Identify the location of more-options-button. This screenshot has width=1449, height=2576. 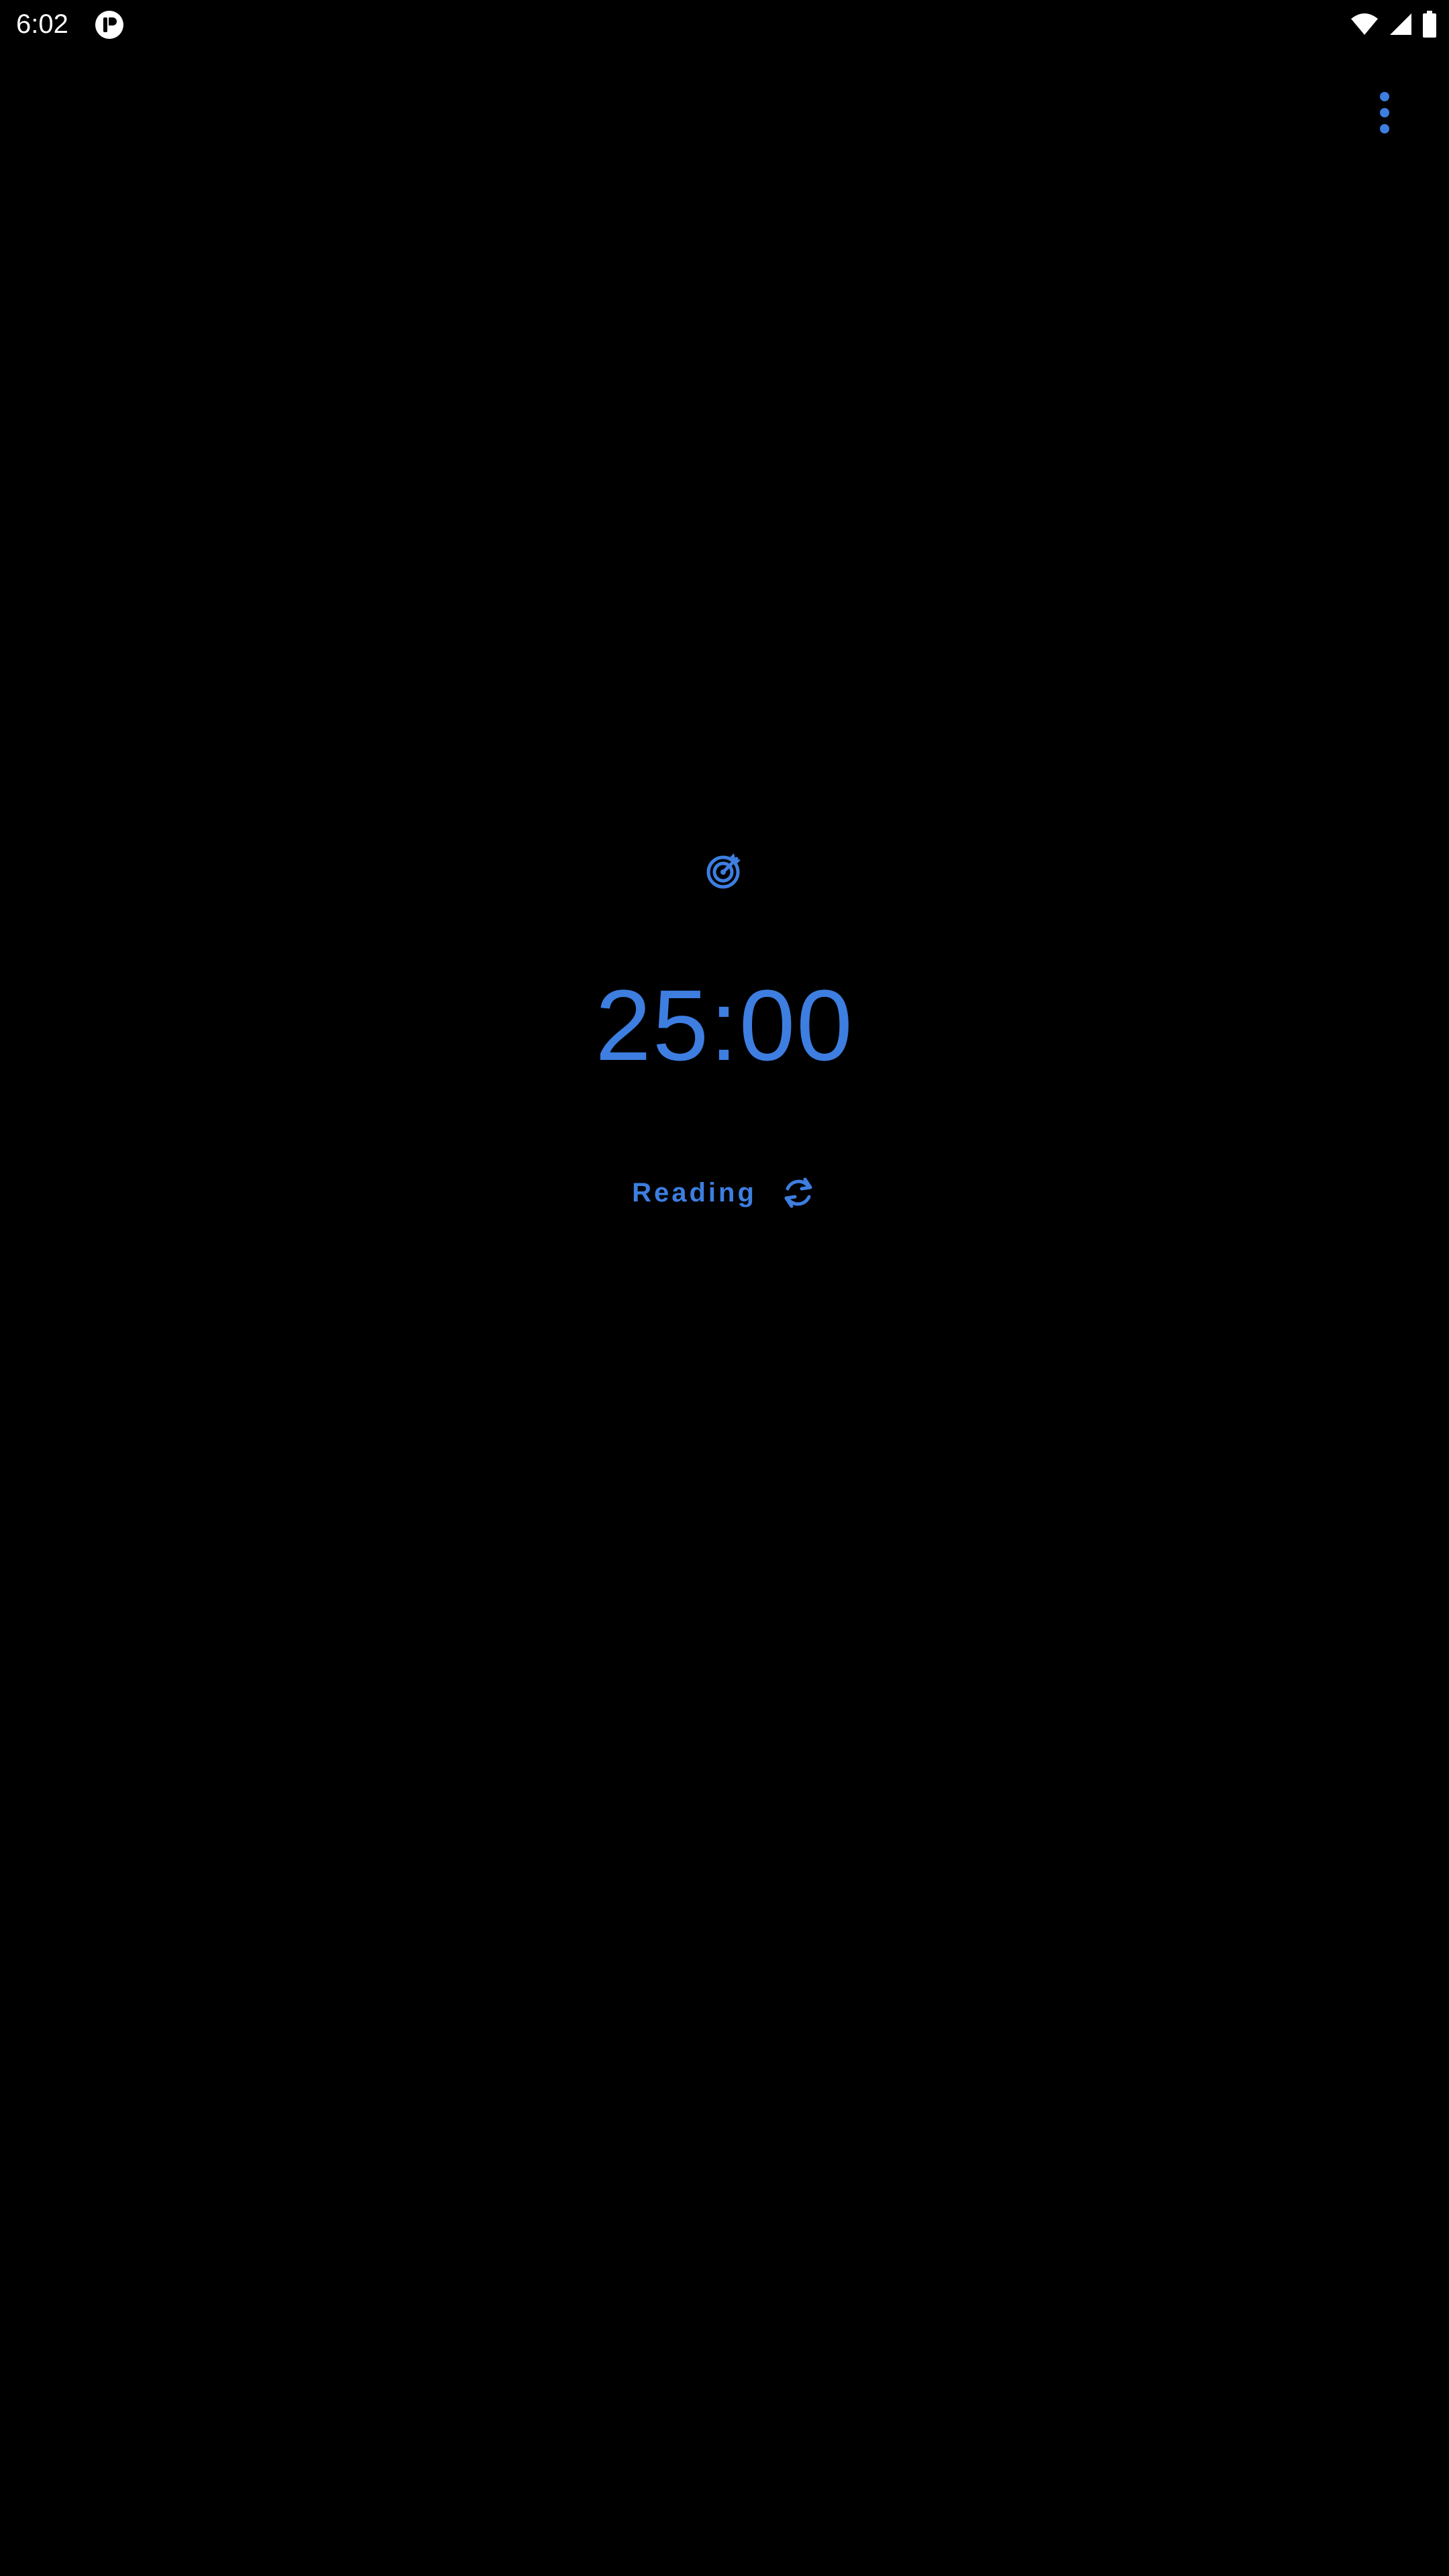
(1384, 113).